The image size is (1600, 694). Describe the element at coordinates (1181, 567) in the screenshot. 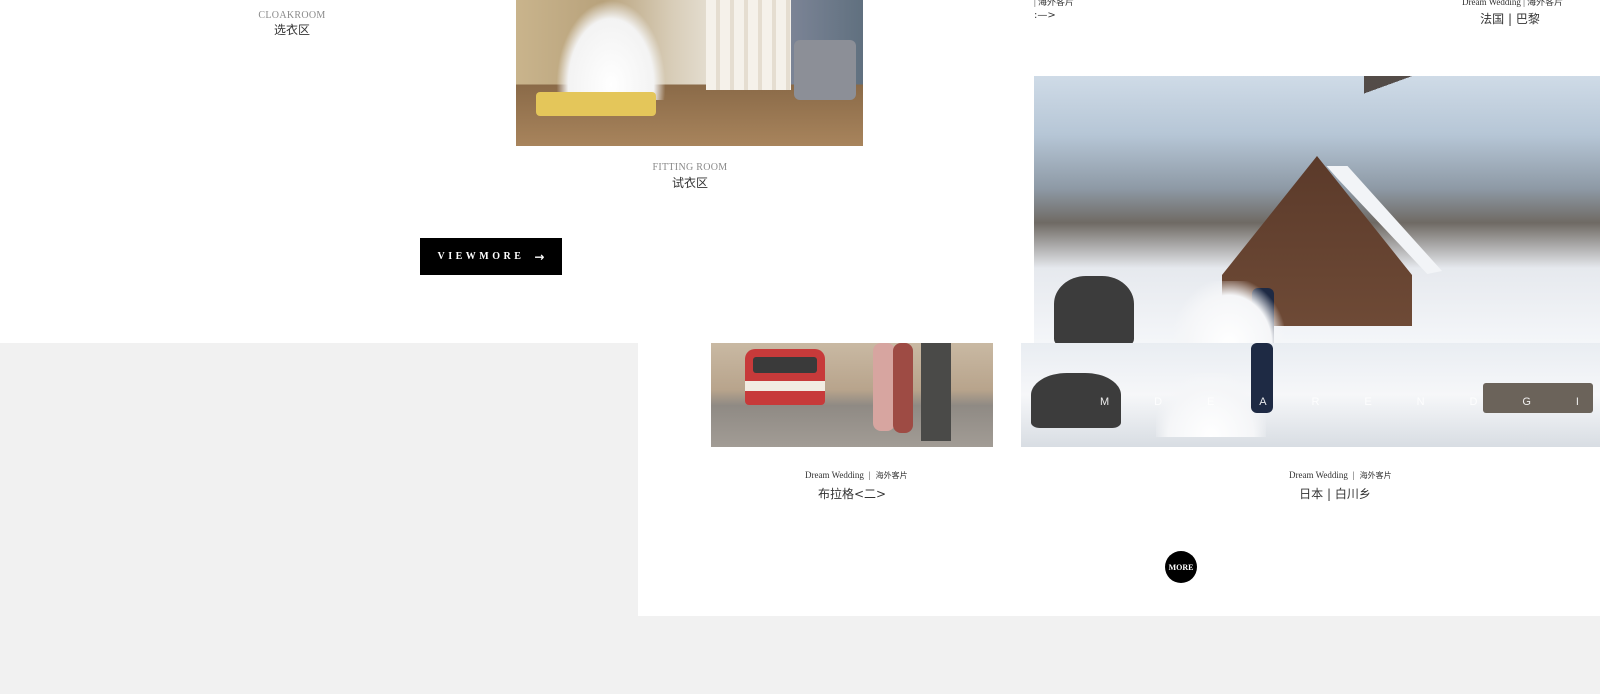

I see `more-button: MORE` at that location.